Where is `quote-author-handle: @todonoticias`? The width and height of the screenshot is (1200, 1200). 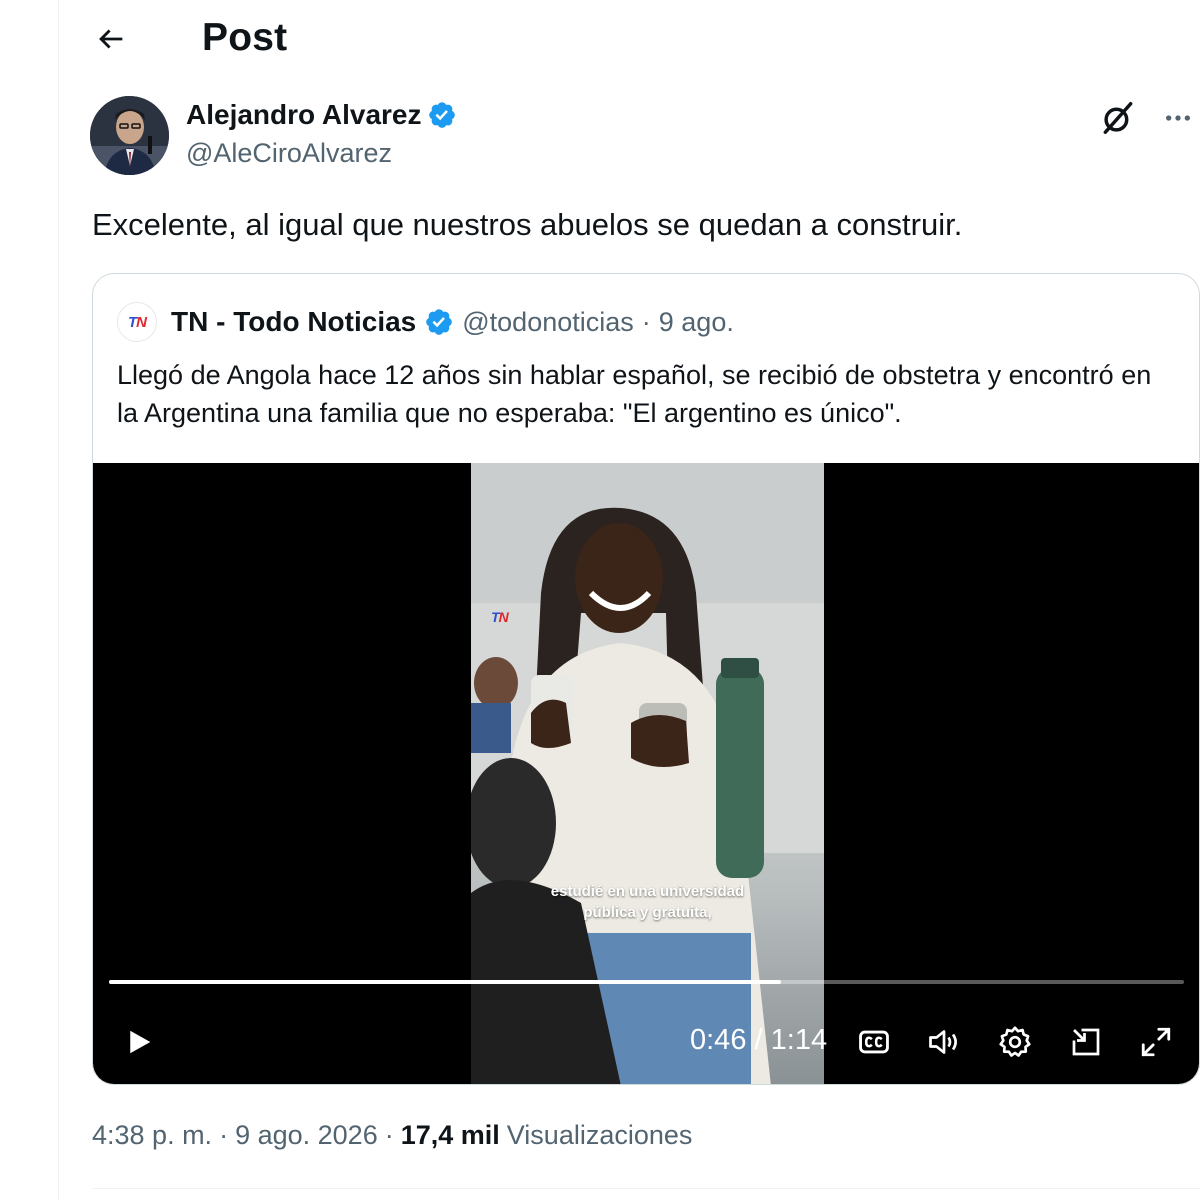
quote-author-handle: @todonoticias is located at coordinates (548, 322).